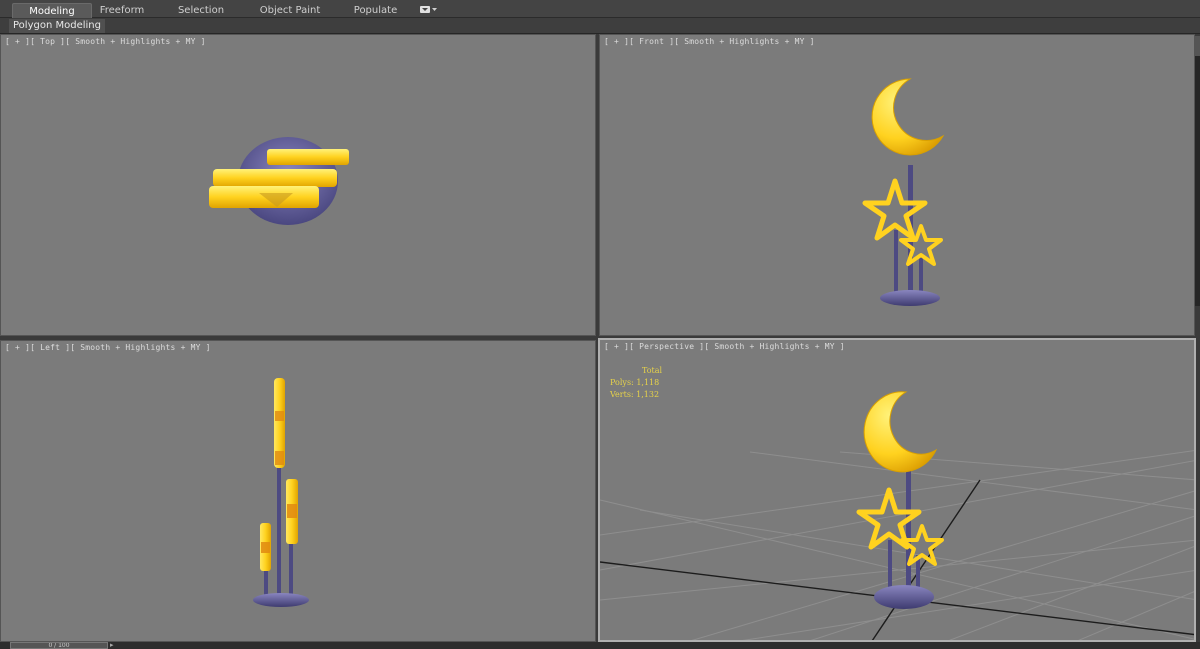 Image resolution: width=1200 pixels, height=649 pixels. I want to click on viewport-scrollbar-thumb, so click(1197, 46).